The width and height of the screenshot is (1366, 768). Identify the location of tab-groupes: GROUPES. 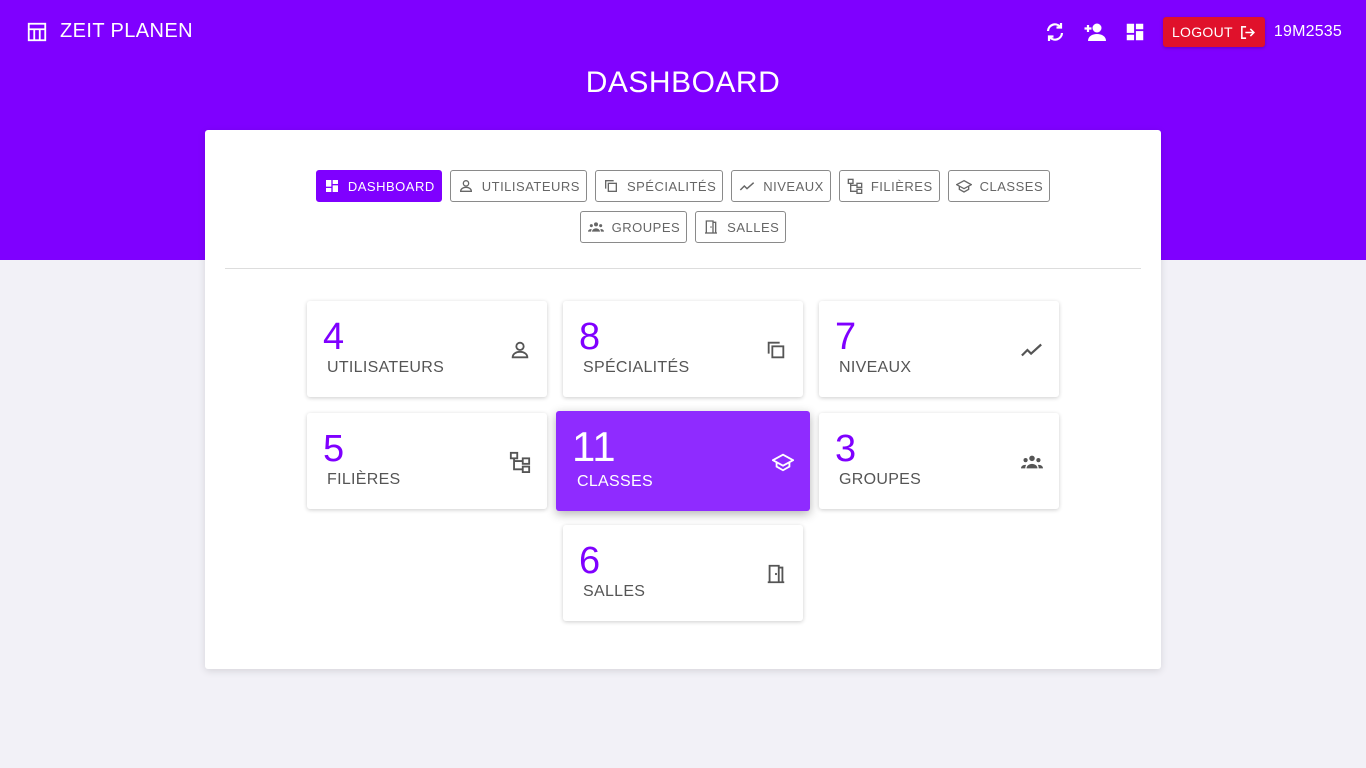
(633, 227).